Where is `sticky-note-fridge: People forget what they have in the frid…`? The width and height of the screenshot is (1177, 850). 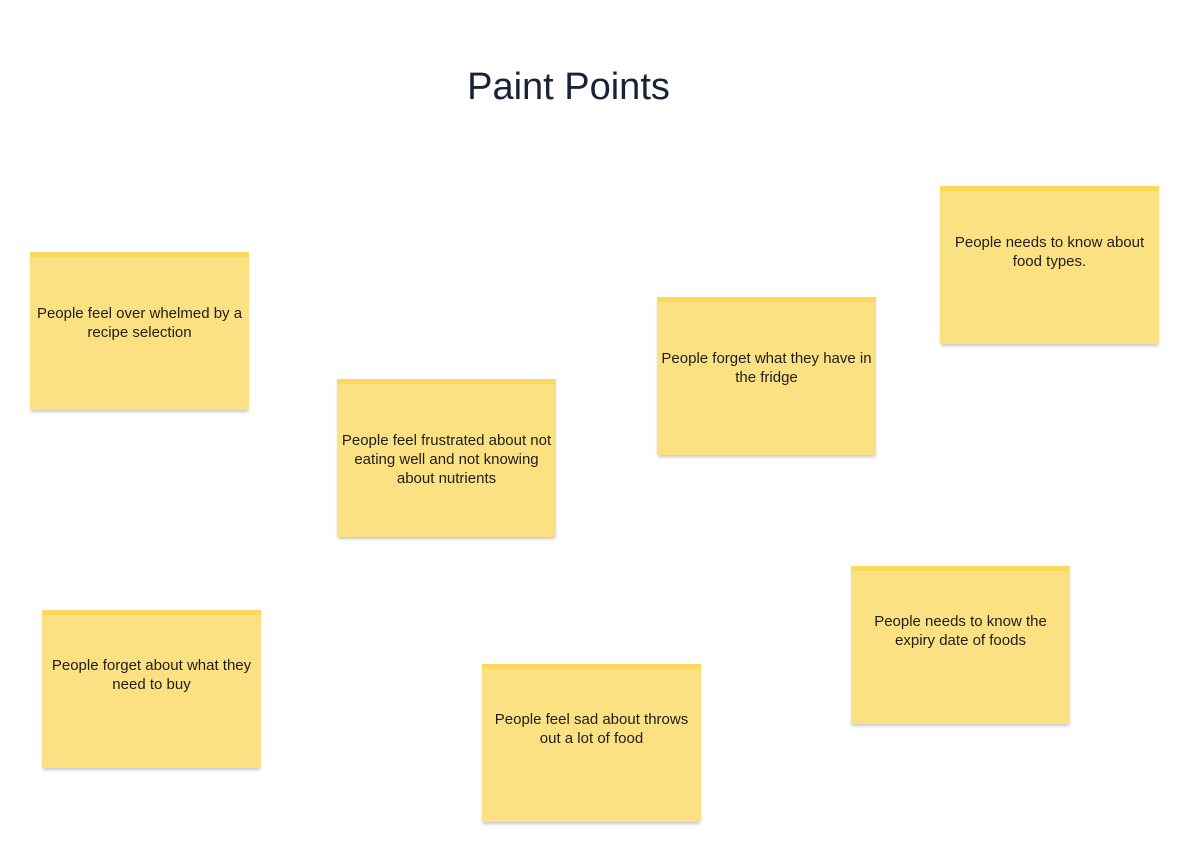
sticky-note-fridge: People forget what they have in the frid… is located at coordinates (766, 376).